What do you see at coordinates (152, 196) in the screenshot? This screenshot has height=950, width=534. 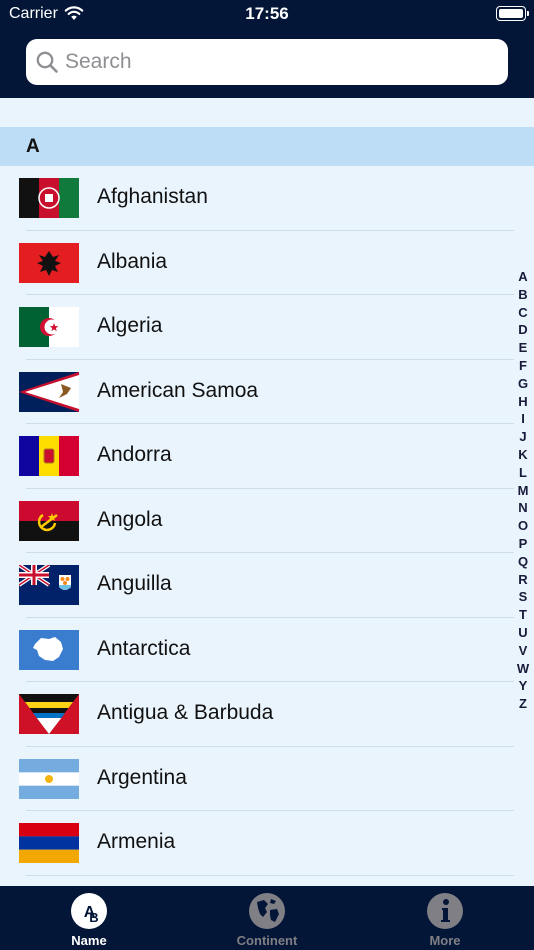 I see `country-name: Afghanistan` at bounding box center [152, 196].